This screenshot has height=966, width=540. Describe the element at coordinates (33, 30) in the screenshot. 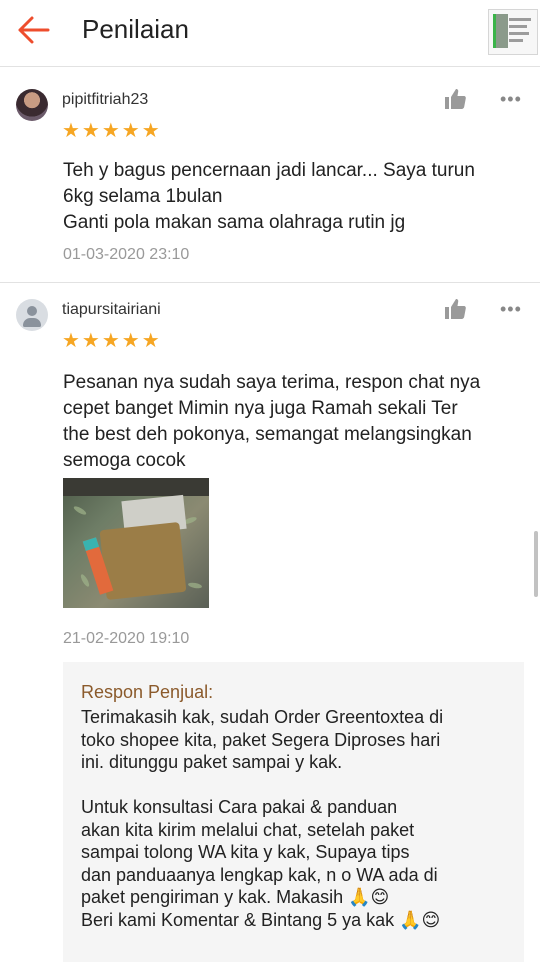

I see `arrow-left-icon` at that location.